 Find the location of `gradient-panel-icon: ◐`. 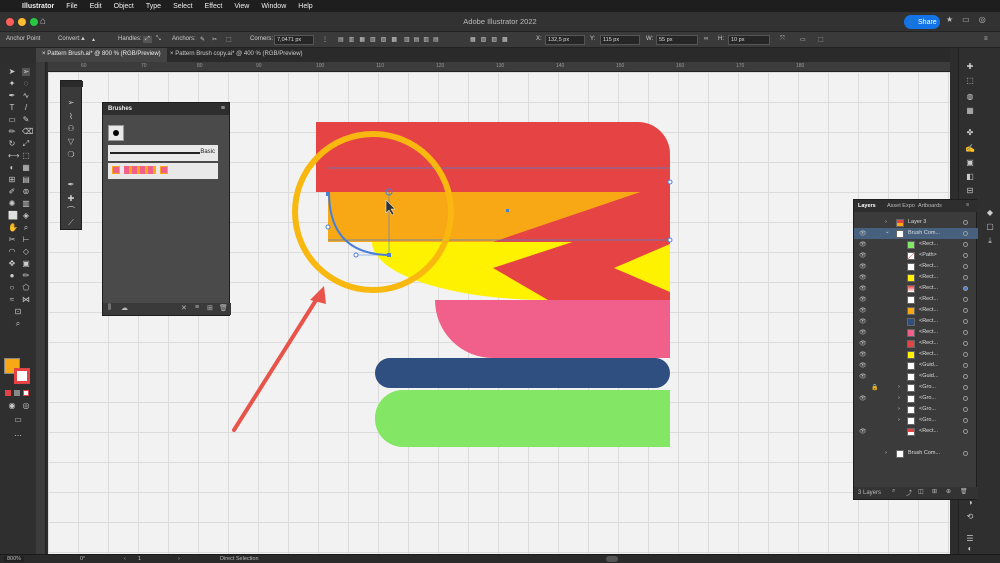

gradient-panel-icon: ◐ is located at coordinates (970, 549).